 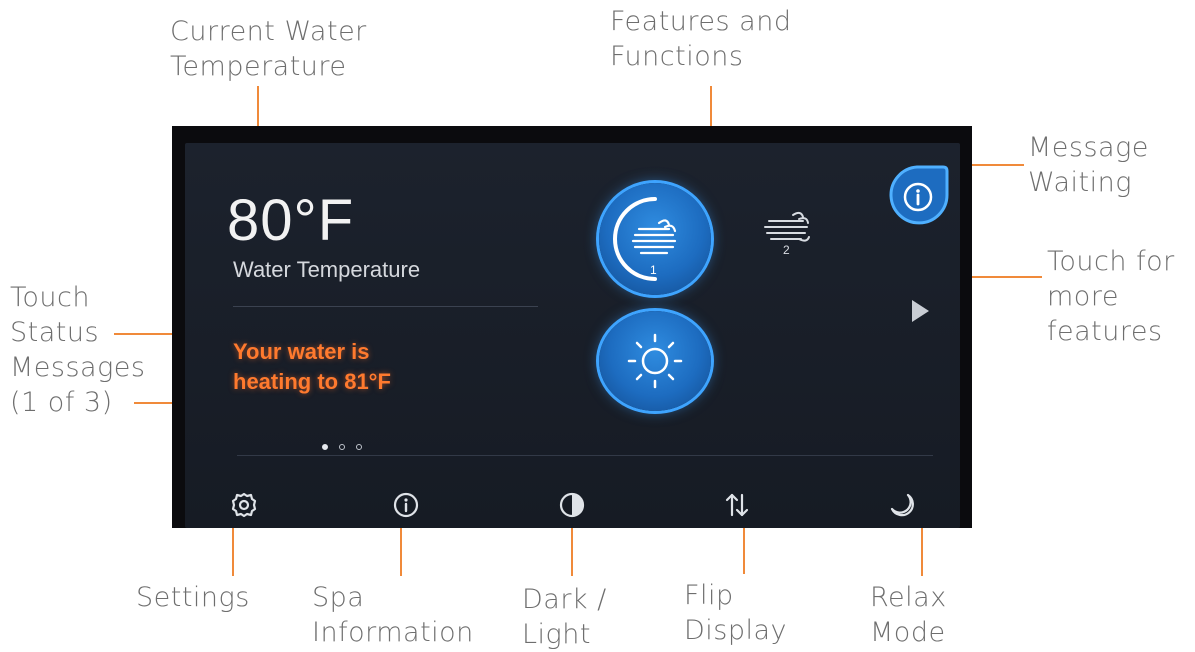 What do you see at coordinates (677, 56) in the screenshot?
I see `callout-line: Functions` at bounding box center [677, 56].